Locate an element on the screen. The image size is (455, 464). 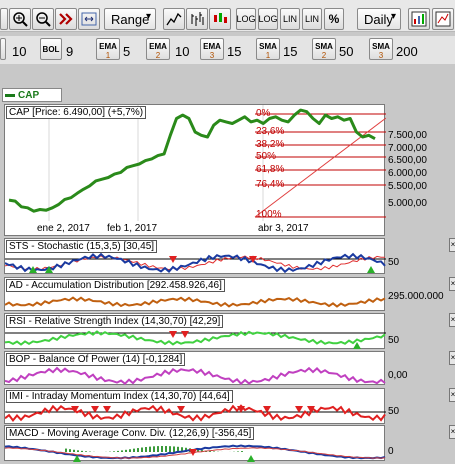
x-tick-label: ene 2, 2017 is located at coordinates (63, 228).